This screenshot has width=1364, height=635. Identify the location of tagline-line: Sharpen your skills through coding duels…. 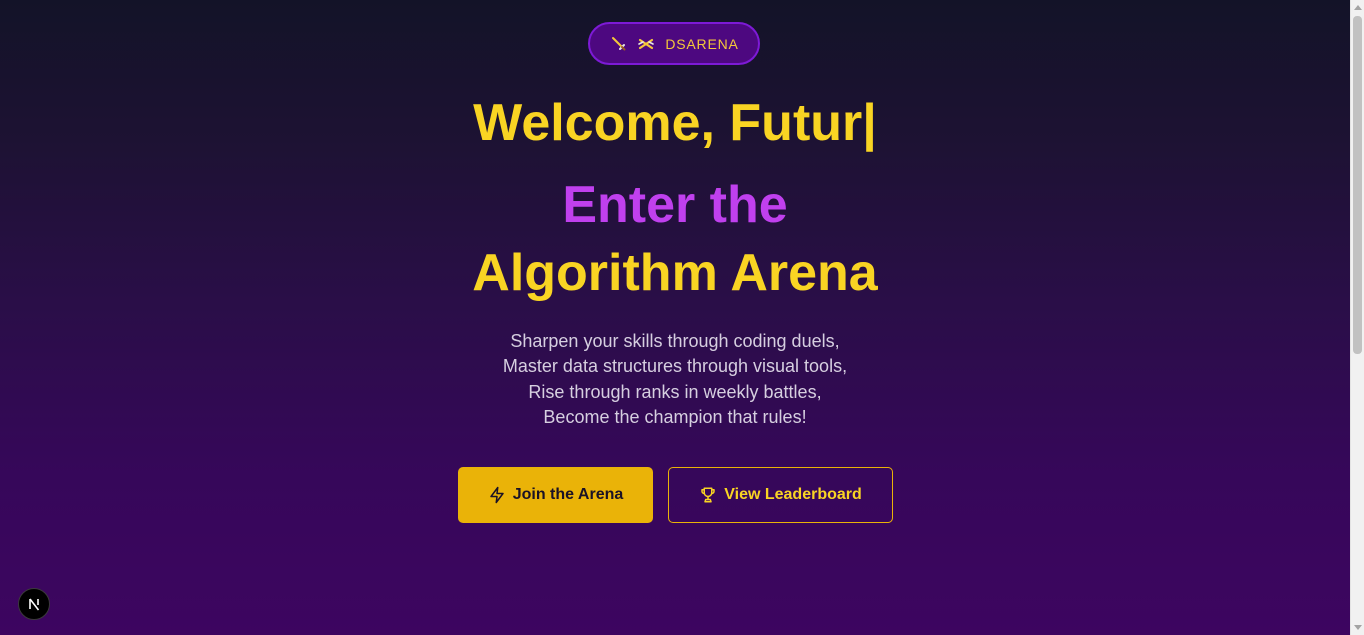
(675, 341).